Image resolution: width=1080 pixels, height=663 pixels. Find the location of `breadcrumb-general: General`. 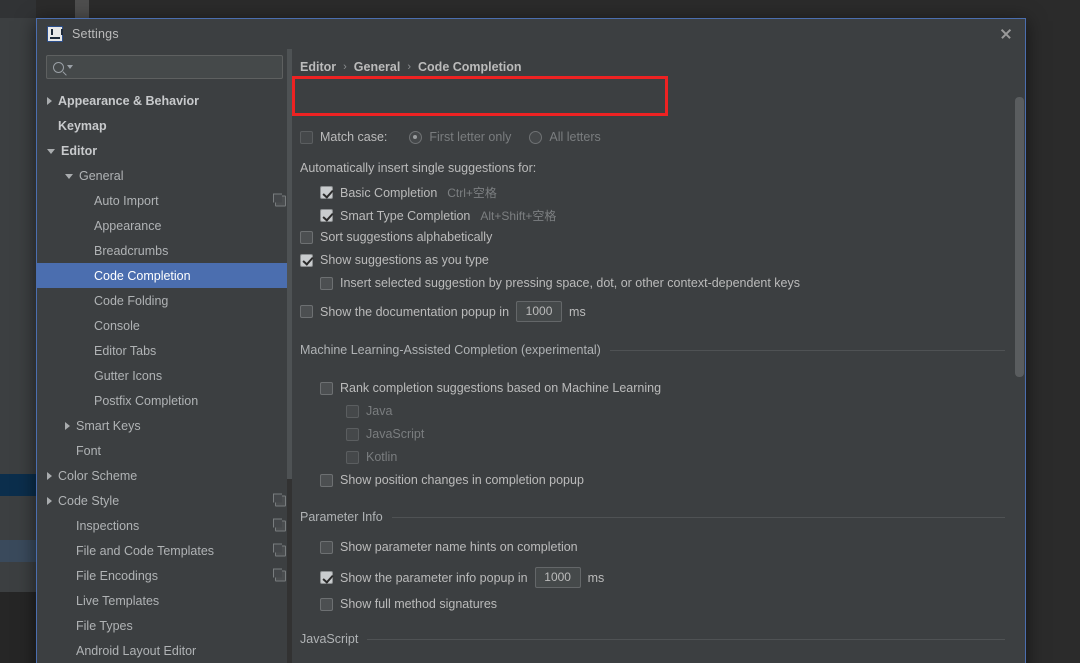

breadcrumb-general: General is located at coordinates (377, 67).